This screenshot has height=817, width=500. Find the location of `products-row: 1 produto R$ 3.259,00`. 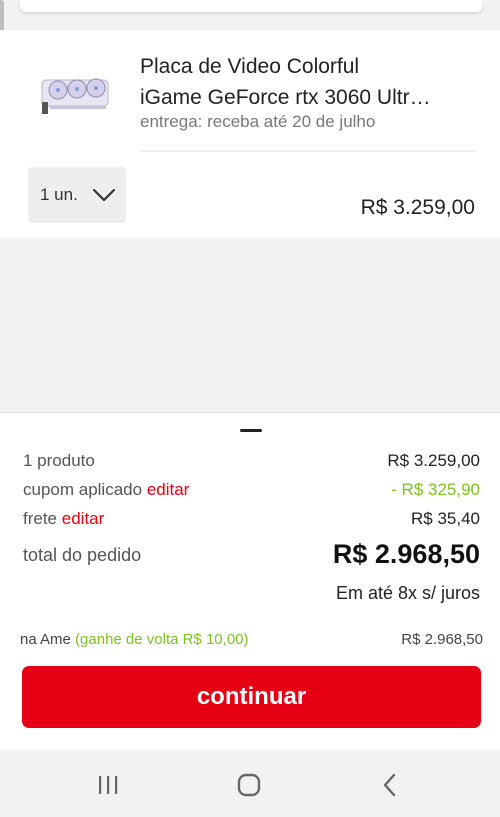

products-row: 1 produto R$ 3.259,00 is located at coordinates (251, 461).